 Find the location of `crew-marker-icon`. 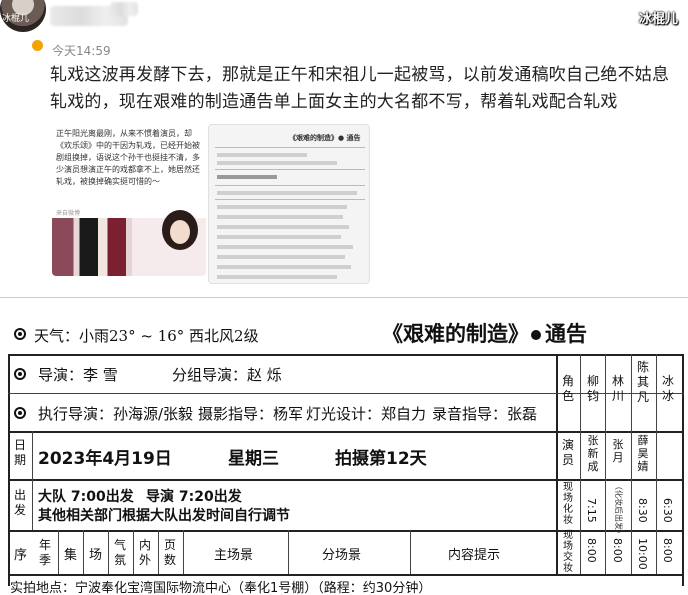

crew-marker-icon is located at coordinates (20, 413).